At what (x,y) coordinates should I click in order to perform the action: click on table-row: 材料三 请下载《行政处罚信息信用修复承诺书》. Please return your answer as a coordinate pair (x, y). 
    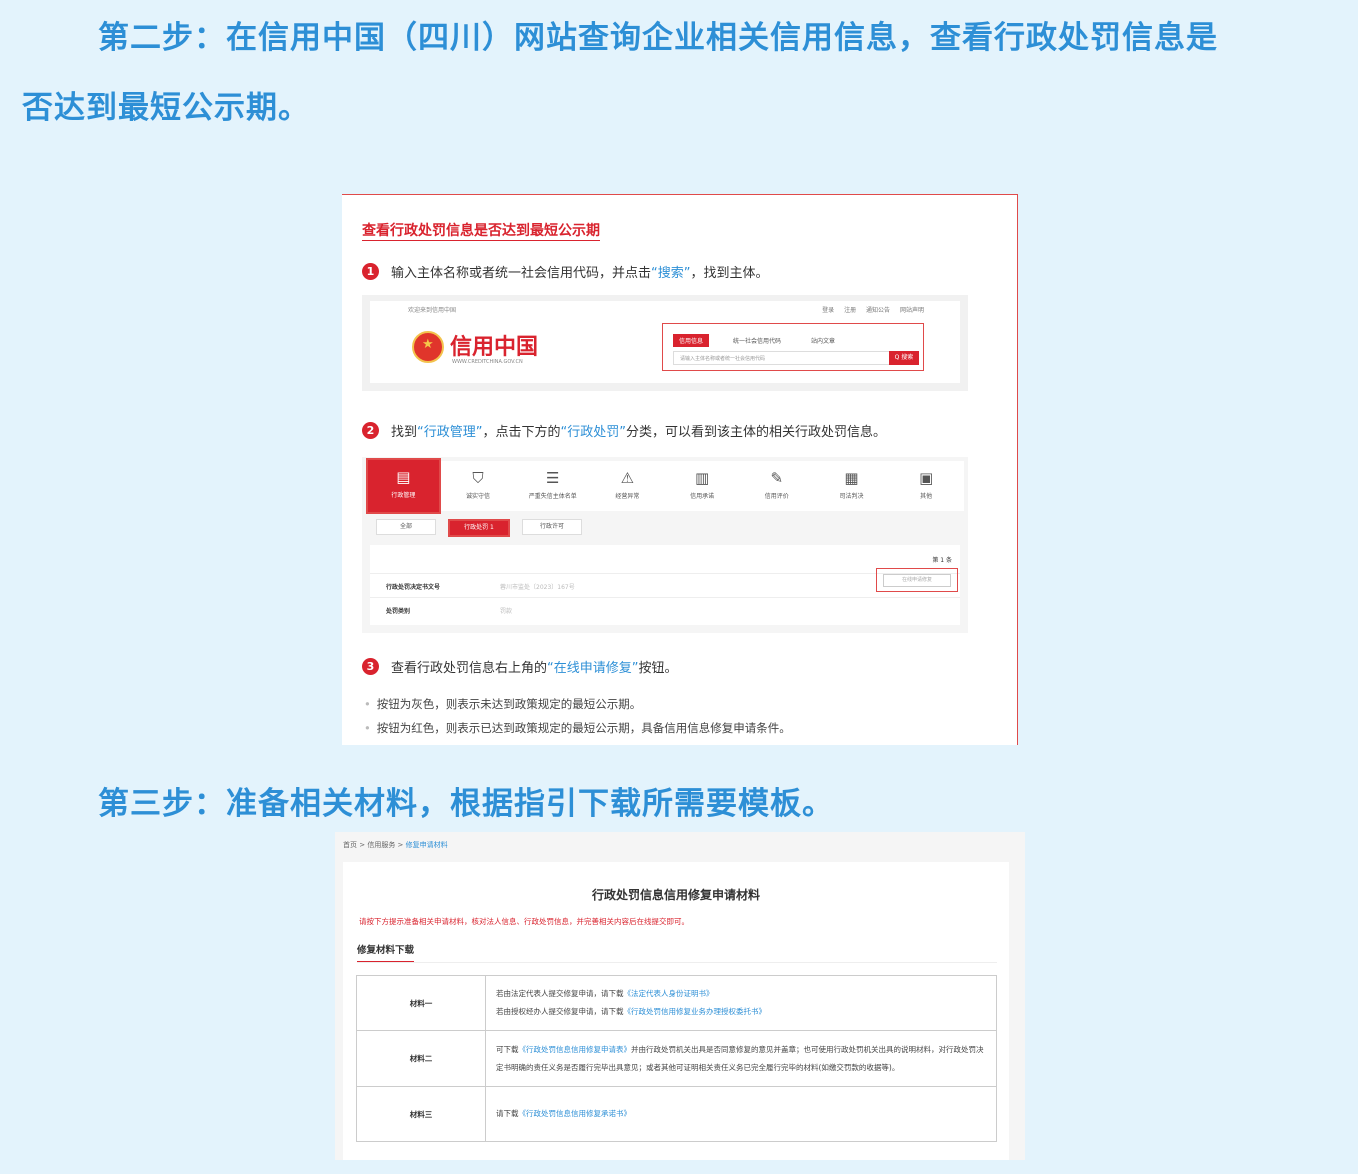
    Looking at the image, I should click on (676, 1114).